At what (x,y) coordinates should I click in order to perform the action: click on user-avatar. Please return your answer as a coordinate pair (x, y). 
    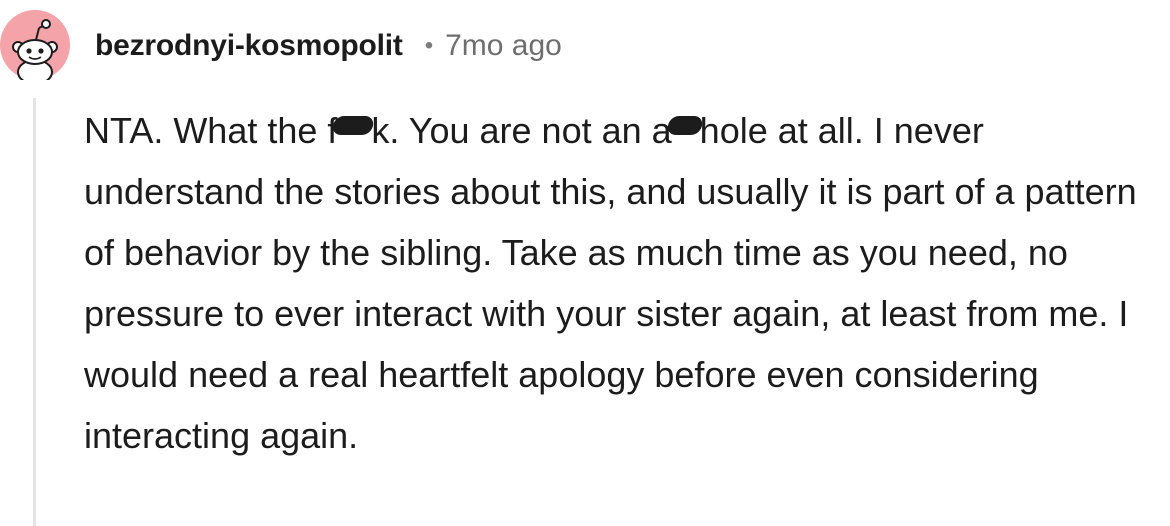
    Looking at the image, I should click on (35, 47).